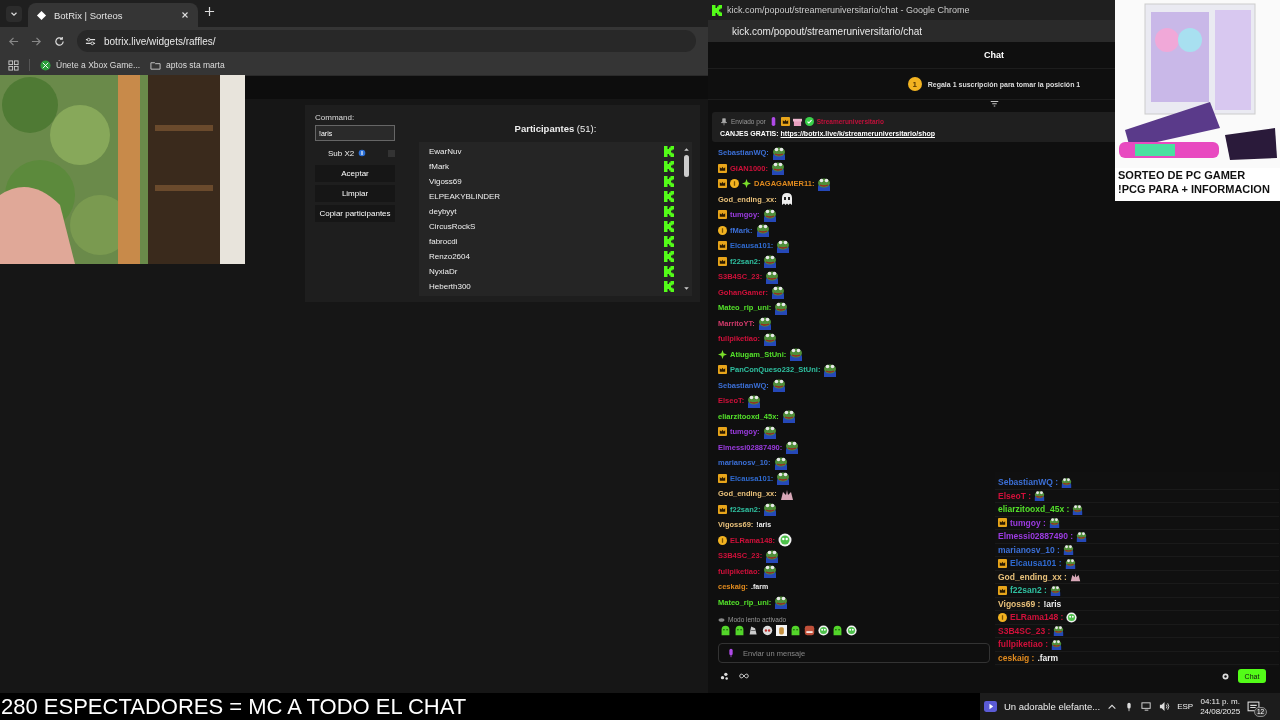  Describe the element at coordinates (1048, 657) in the screenshot. I see `message-text: .farm` at that location.